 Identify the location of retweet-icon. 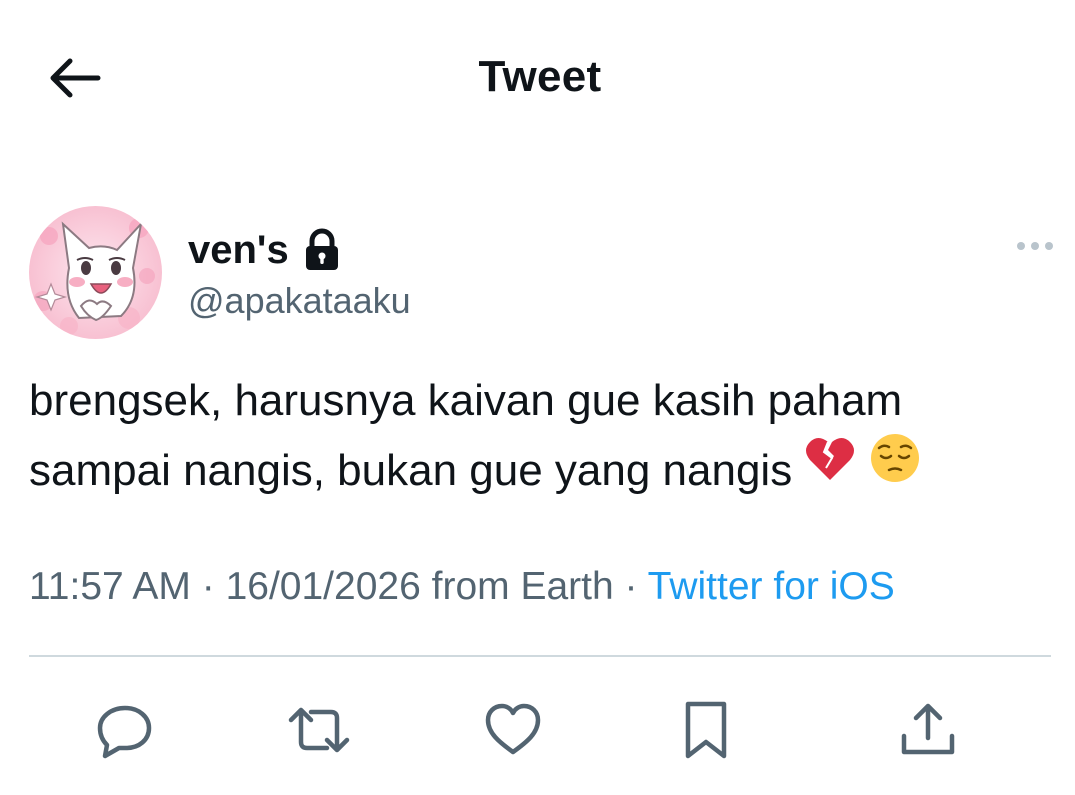
(319, 730).